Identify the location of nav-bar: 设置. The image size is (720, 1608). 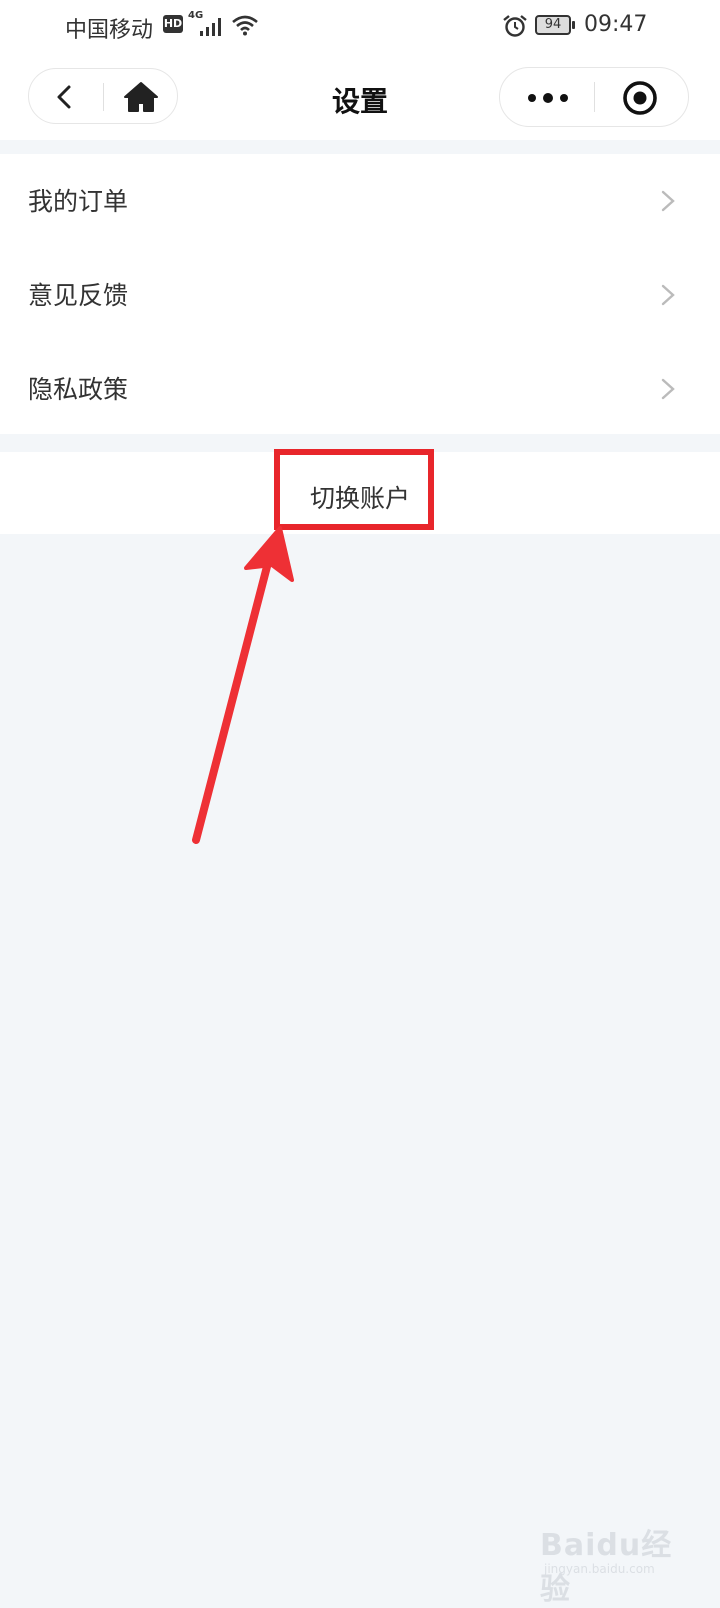
(360, 99).